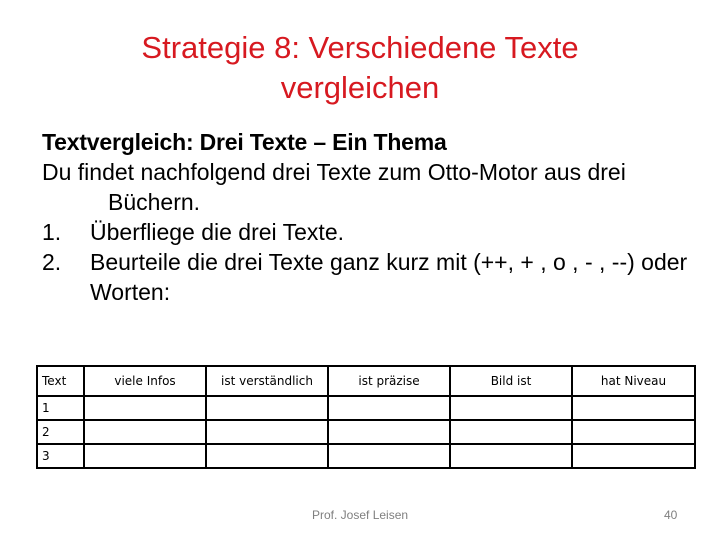  I want to click on step-text: Überfliege die drei Texte., so click(217, 232).